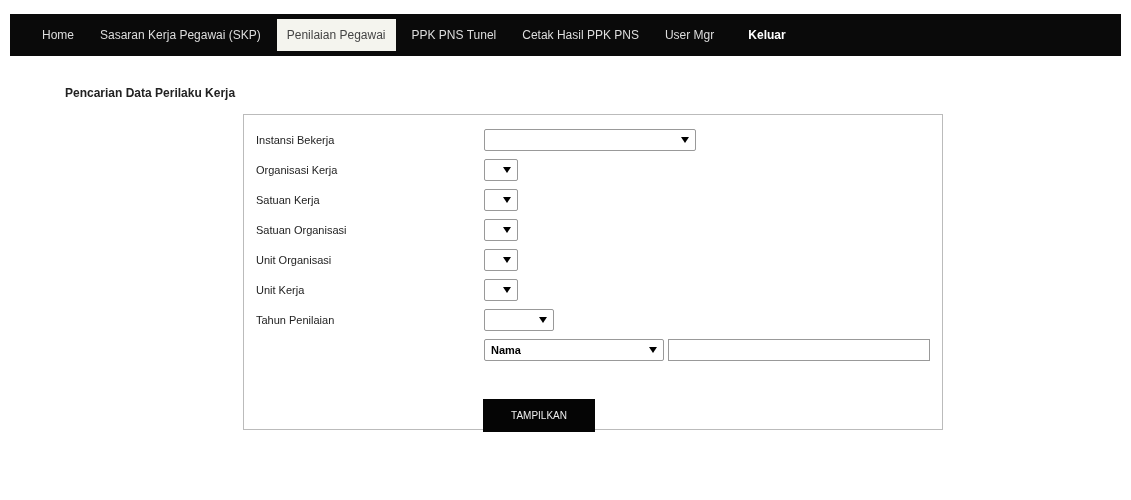 This screenshot has height=500, width=1131. I want to click on field-label: Tahun Penilaian, so click(296, 320).